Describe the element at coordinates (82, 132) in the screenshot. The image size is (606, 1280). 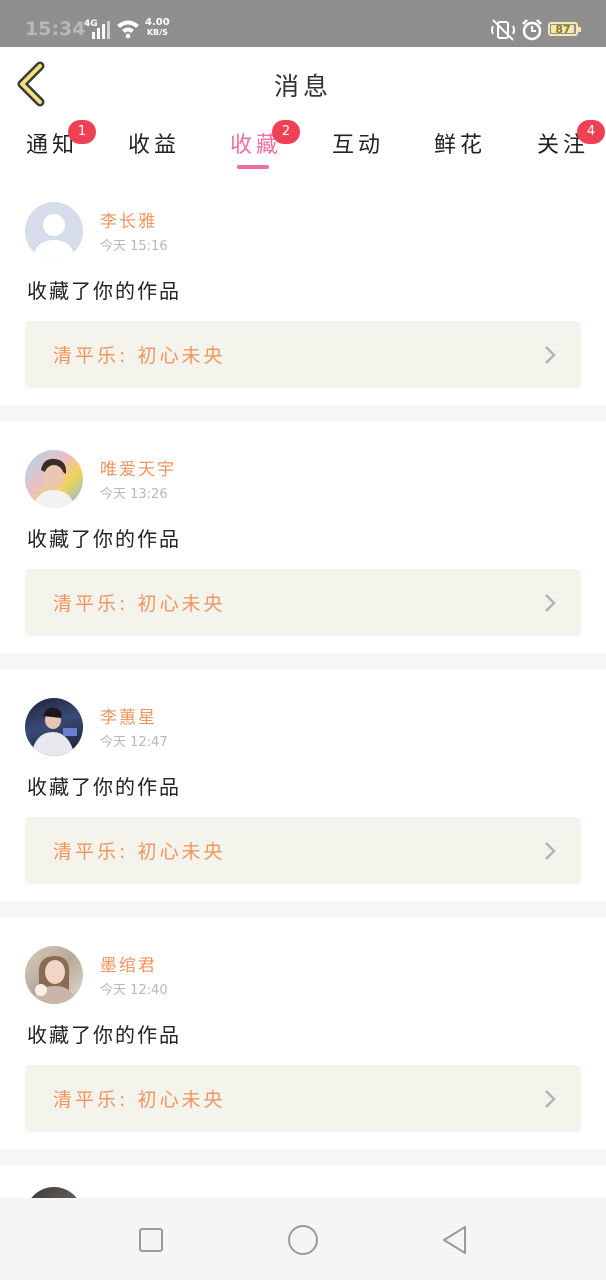
I see `unread-badge: 1` at that location.